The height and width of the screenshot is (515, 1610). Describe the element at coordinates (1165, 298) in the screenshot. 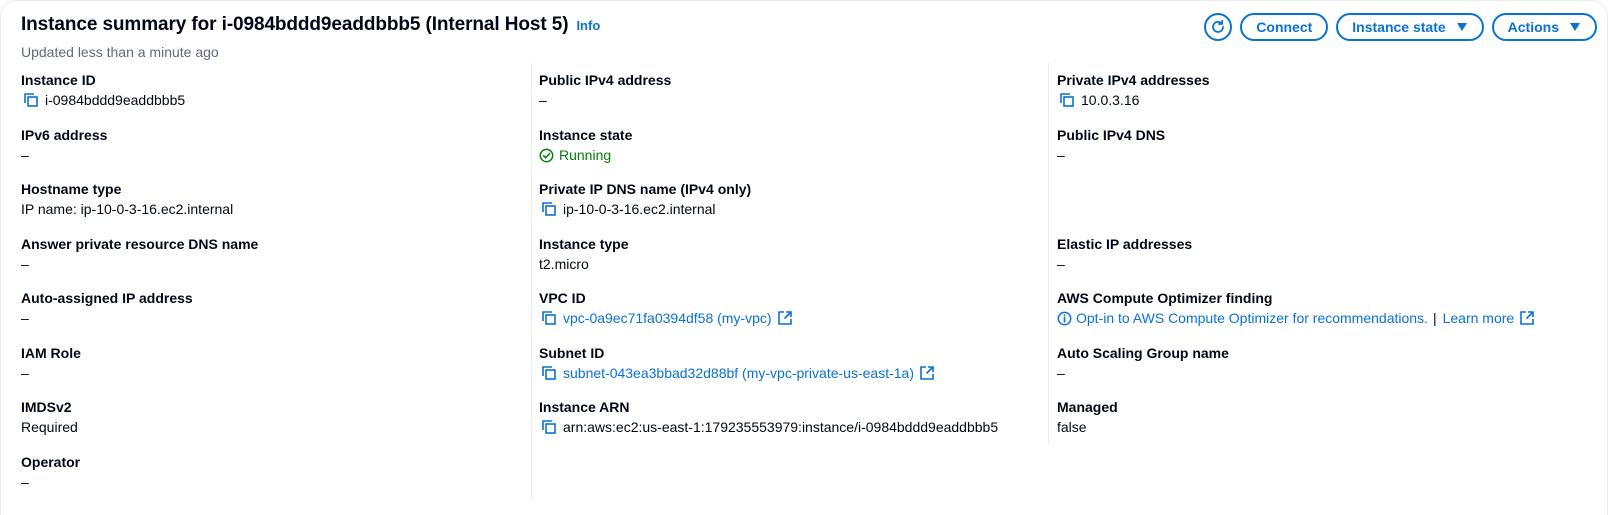

I see `field-label: AWS Compute Optimizer finding` at that location.